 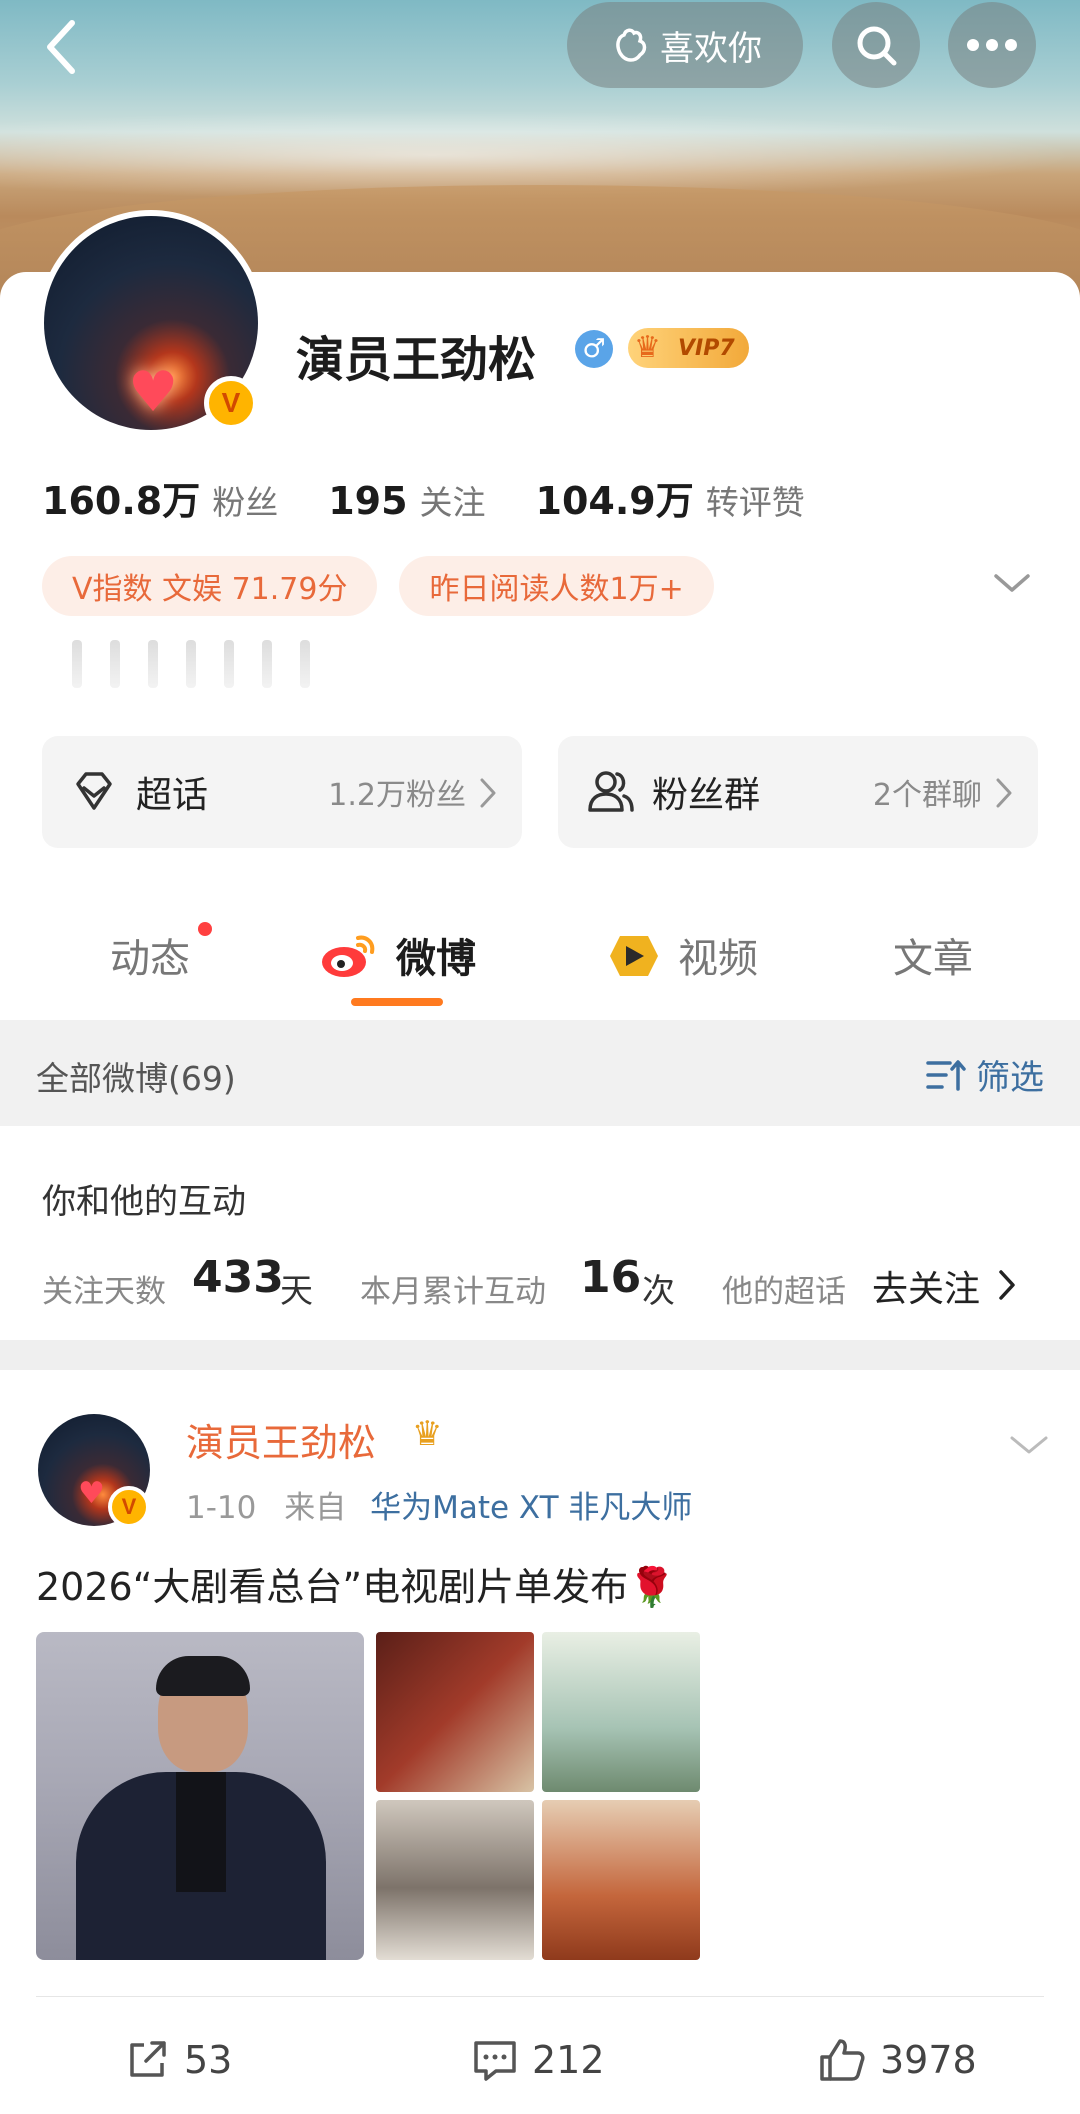 I want to click on interaction-title: 你和他的互动, so click(x=144, y=1202).